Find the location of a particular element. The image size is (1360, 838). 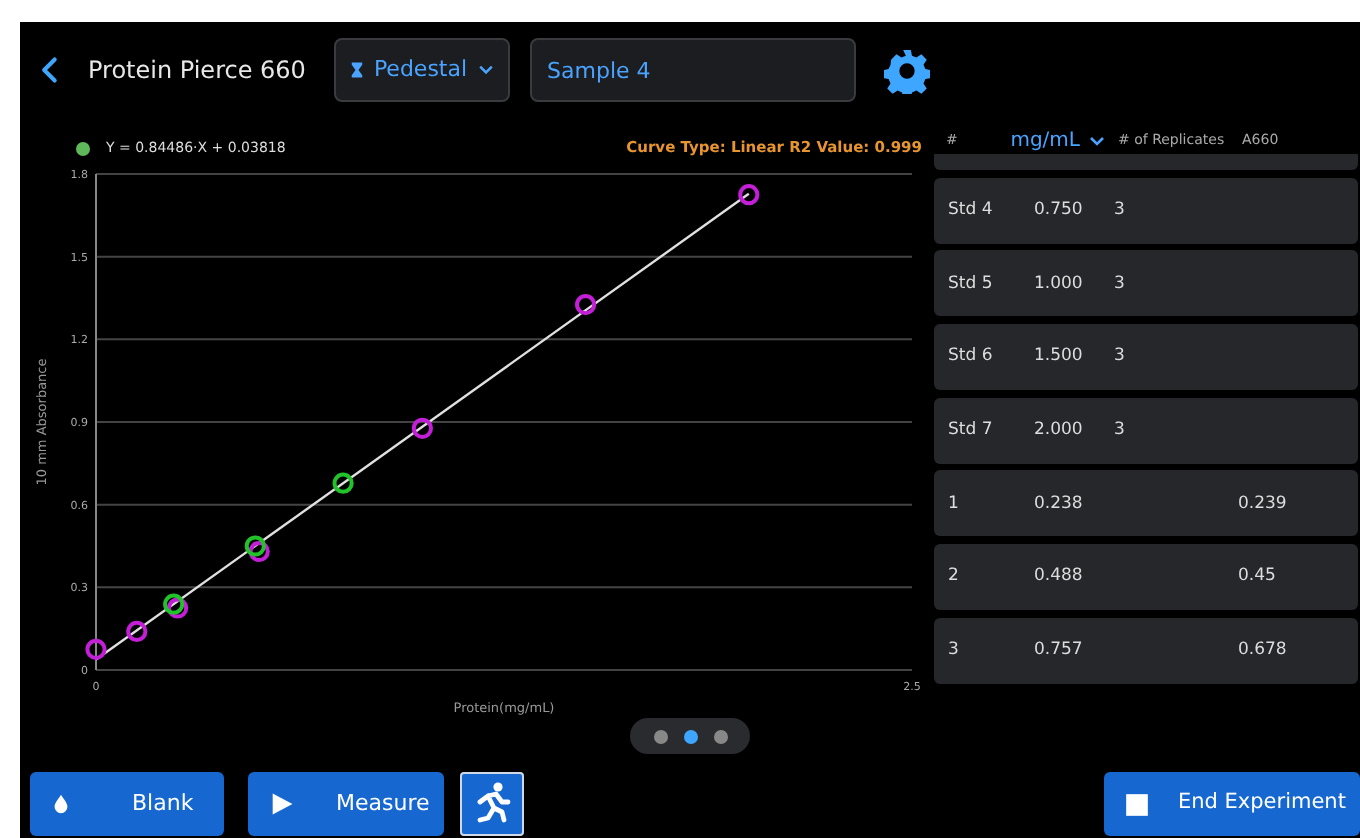

settings-icon is located at coordinates (906, 70).